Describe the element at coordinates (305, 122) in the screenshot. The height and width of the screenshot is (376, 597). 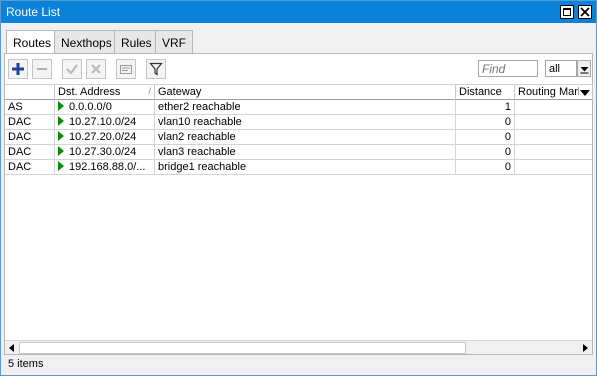
I see `cell-gateway: vlan10 reachable` at that location.